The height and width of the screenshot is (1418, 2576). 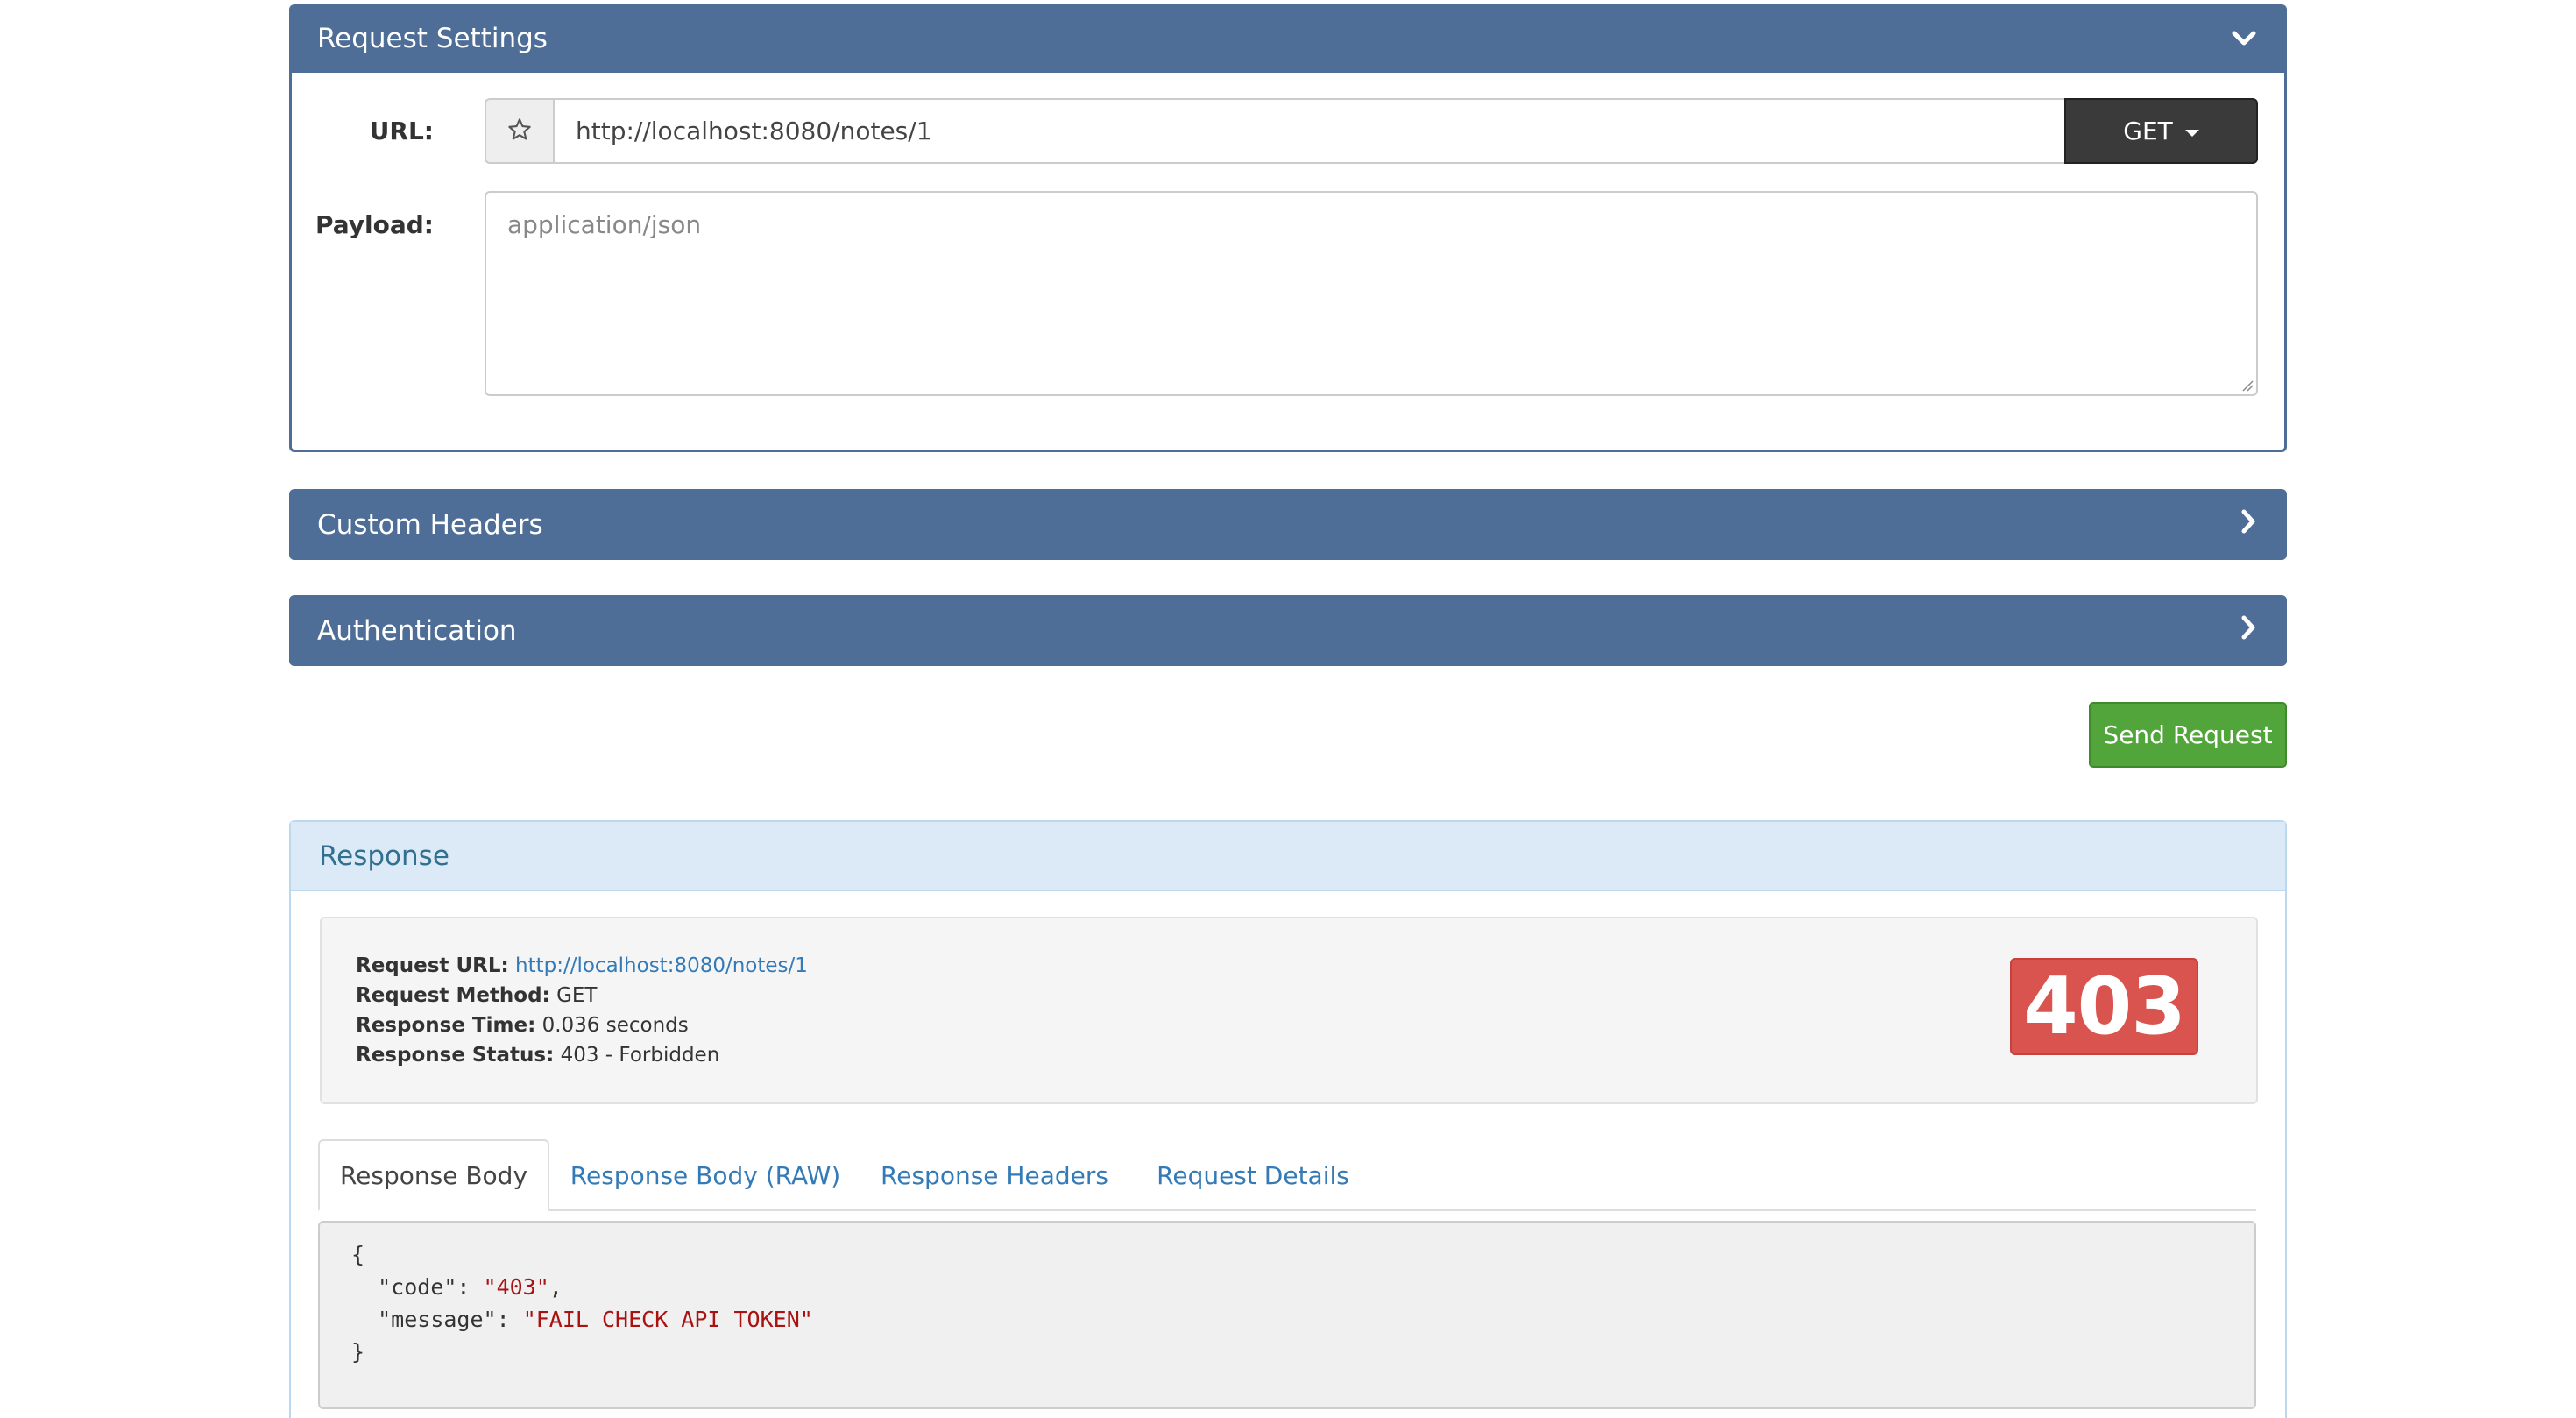 What do you see at coordinates (1252, 1175) in the screenshot?
I see `tab-request-details: Request Details` at bounding box center [1252, 1175].